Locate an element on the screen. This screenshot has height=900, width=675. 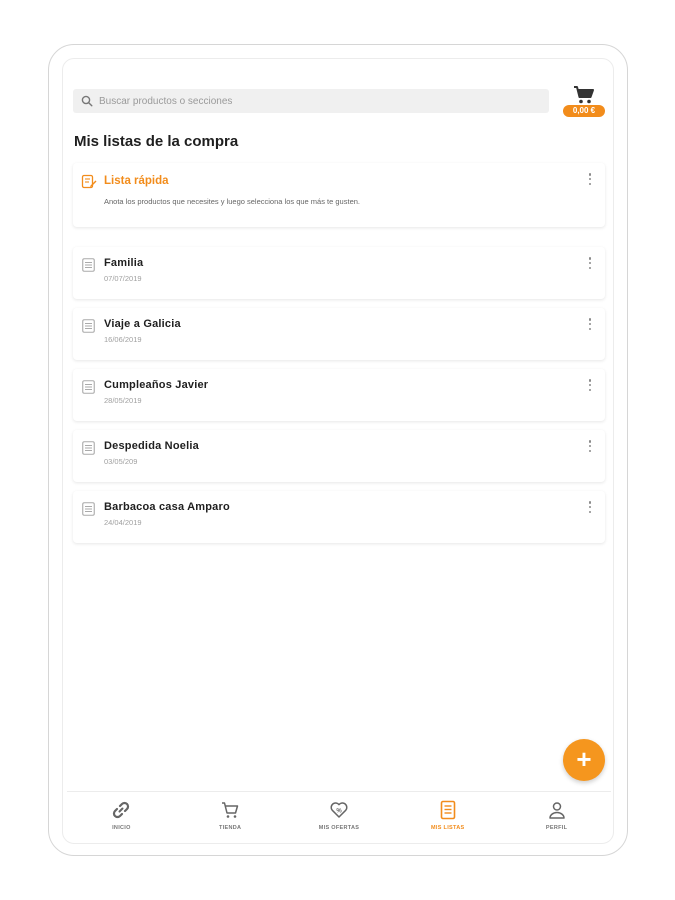
search-bar is located at coordinates (311, 101).